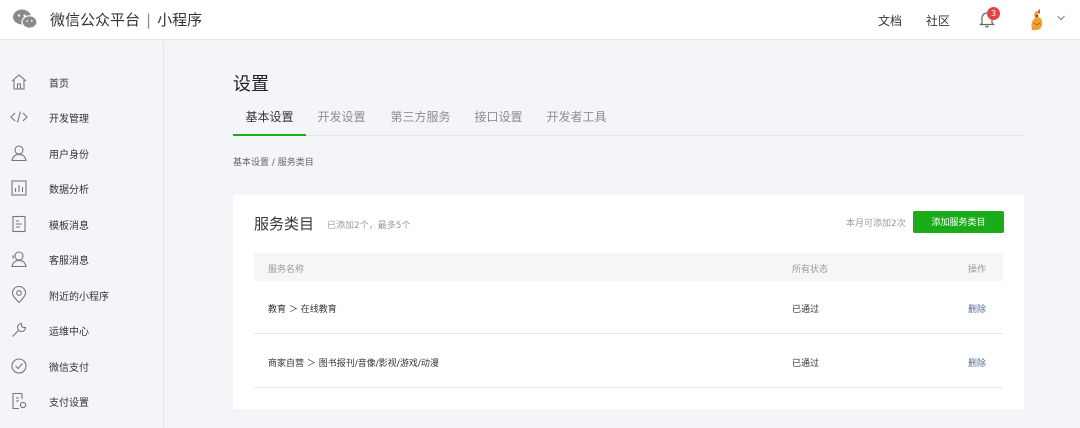 This screenshot has width=1080, height=428. What do you see at coordinates (876, 224) in the screenshot?
I see `quota-text: 本月可添加2次` at bounding box center [876, 224].